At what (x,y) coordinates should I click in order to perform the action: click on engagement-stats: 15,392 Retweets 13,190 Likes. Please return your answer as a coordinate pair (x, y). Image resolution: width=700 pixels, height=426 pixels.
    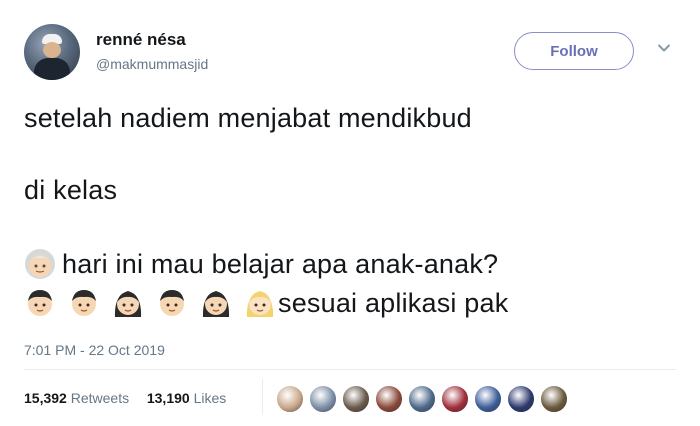
    Looking at the image, I should click on (125, 398).